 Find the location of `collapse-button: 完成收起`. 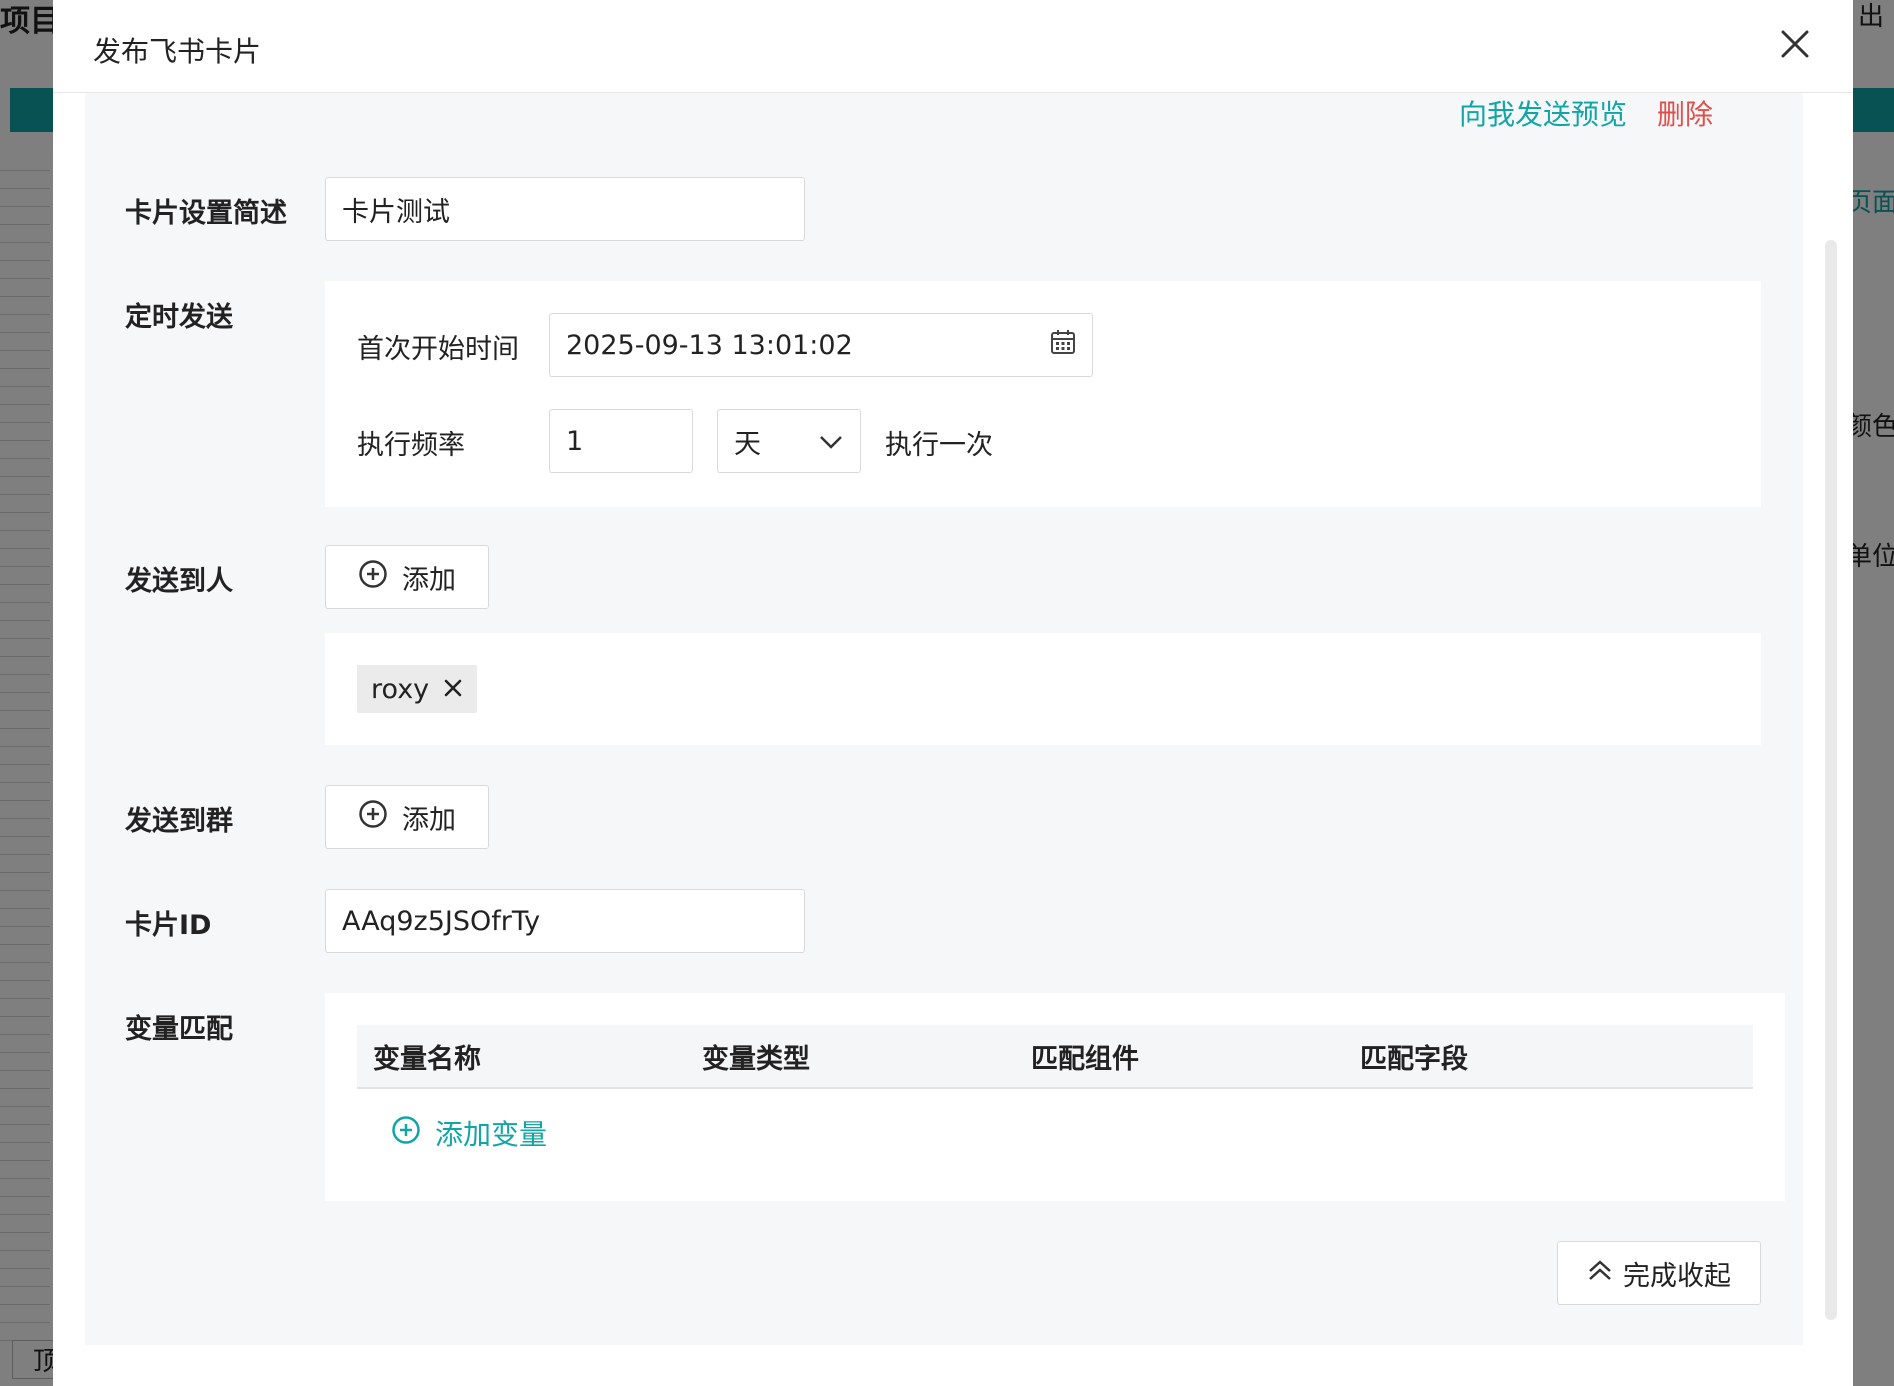

collapse-button: 完成收起 is located at coordinates (1659, 1273).